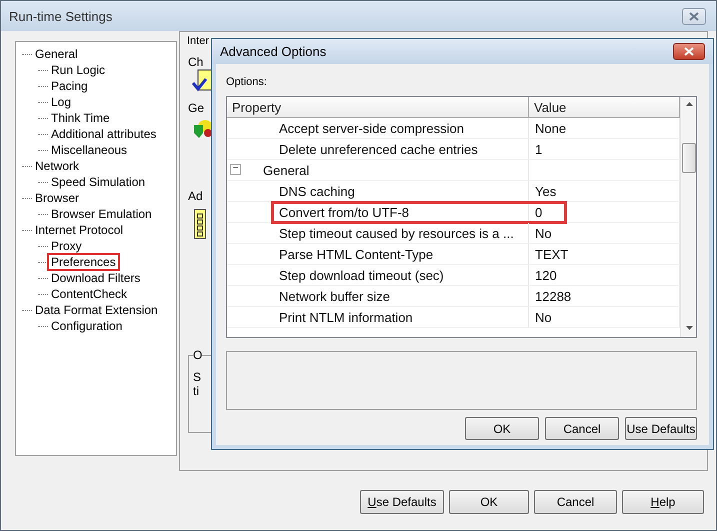 The height and width of the screenshot is (531, 717). I want to click on group-label: Inter, so click(198, 41).